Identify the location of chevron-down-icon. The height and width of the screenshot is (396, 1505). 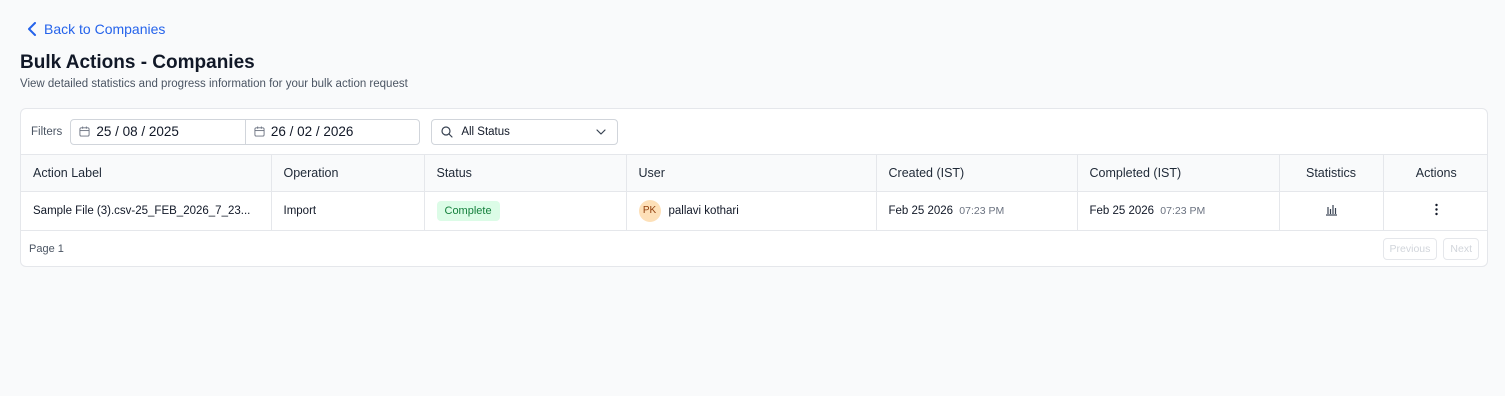
(601, 131).